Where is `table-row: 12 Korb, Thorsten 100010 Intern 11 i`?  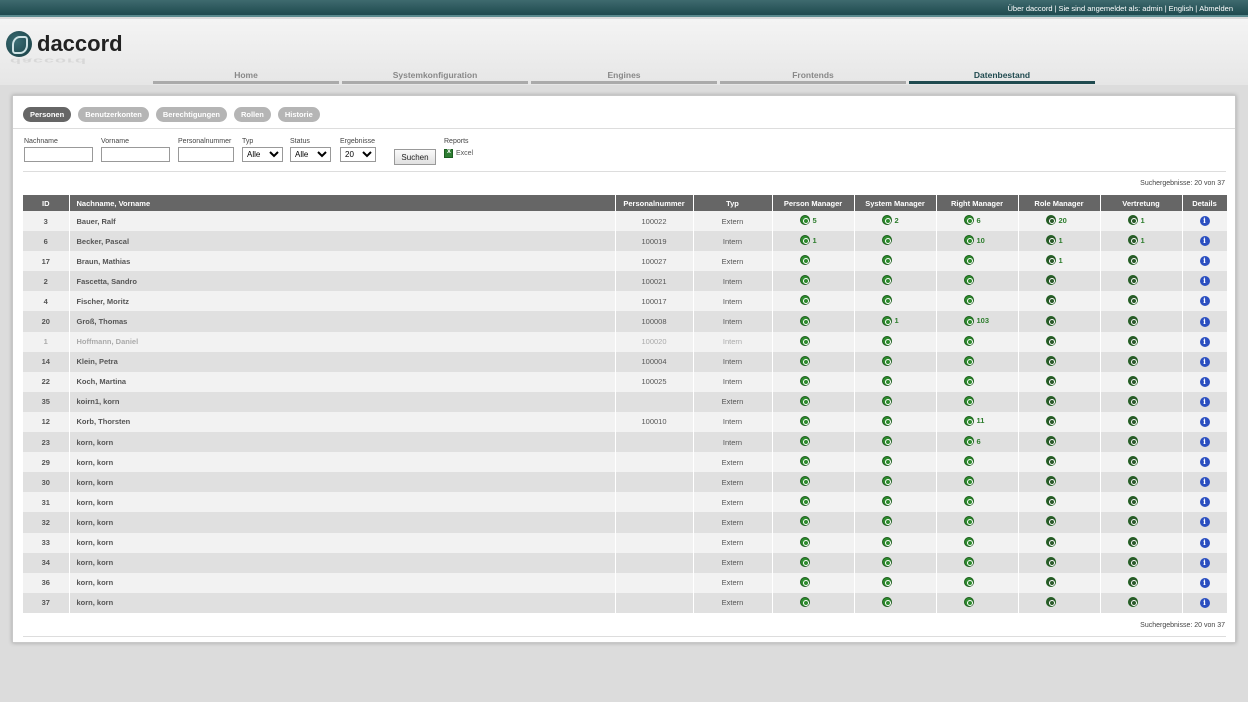
table-row: 12 Korb, Thorsten 100010 Intern 11 i is located at coordinates (625, 422).